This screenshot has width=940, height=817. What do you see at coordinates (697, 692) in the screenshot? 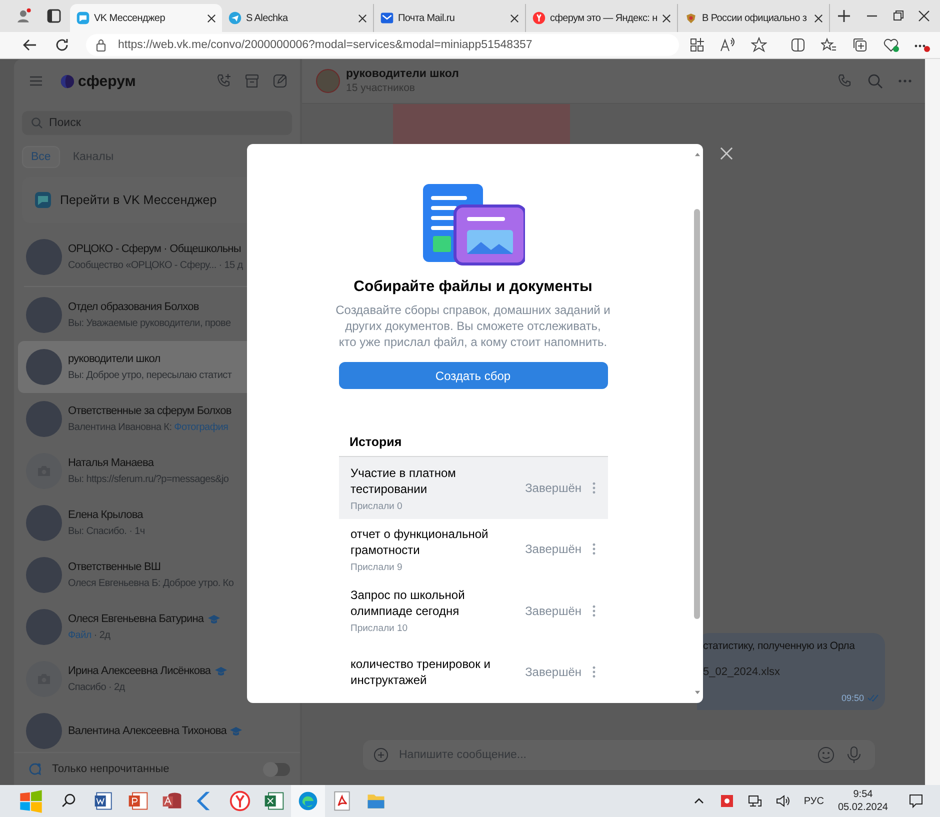
I see `scroll-down-arrow-icon` at bounding box center [697, 692].